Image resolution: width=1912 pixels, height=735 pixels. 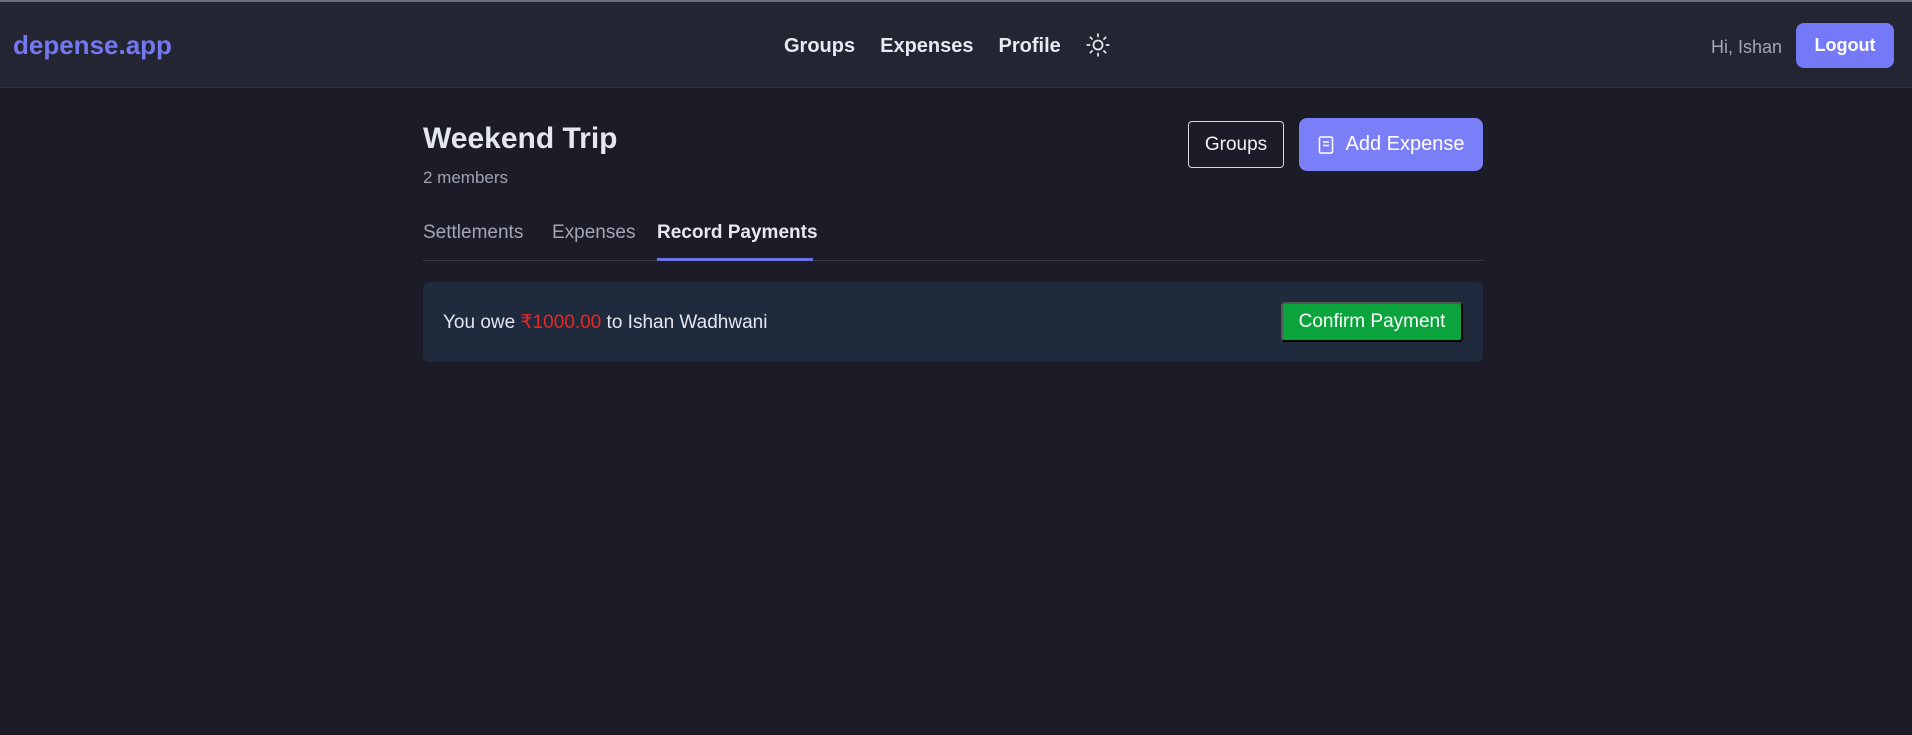 I want to click on nav-link-profile: Profile, so click(x=1030, y=46).